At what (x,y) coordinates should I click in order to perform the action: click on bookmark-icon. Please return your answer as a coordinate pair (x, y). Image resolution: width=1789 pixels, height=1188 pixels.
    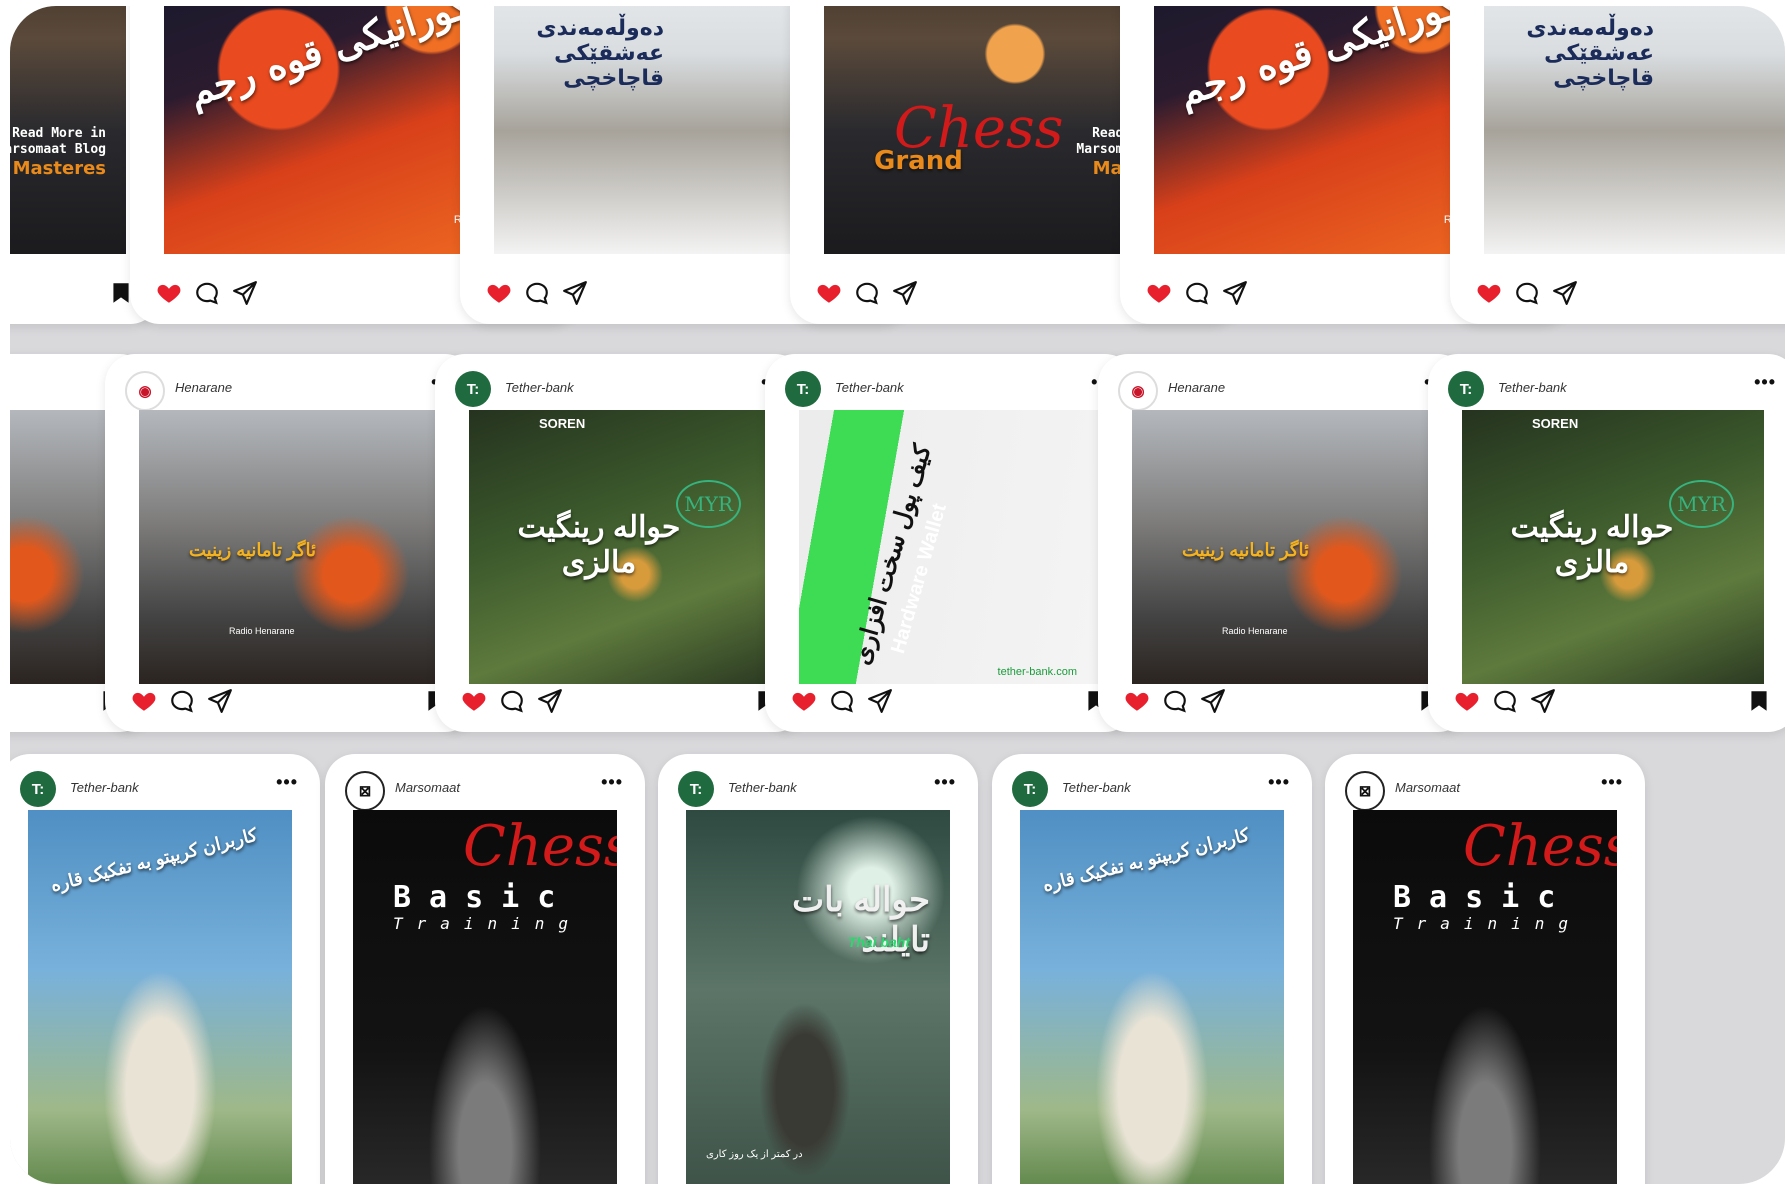
    Looking at the image, I should click on (1759, 701).